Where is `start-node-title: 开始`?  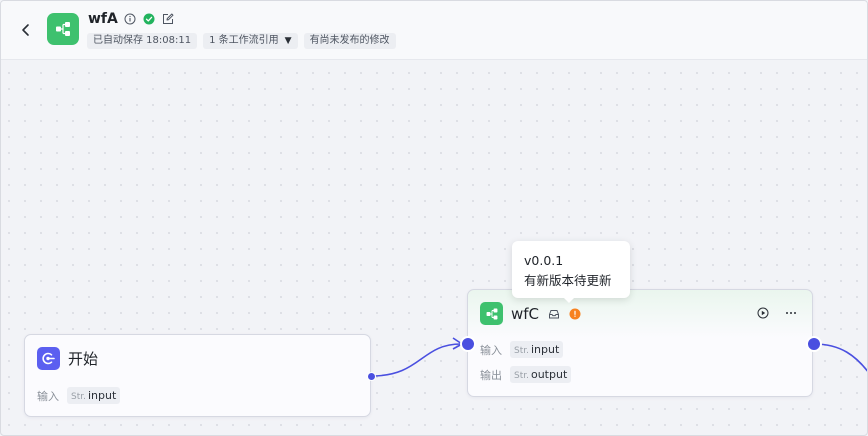 start-node-title: 开始 is located at coordinates (83, 359).